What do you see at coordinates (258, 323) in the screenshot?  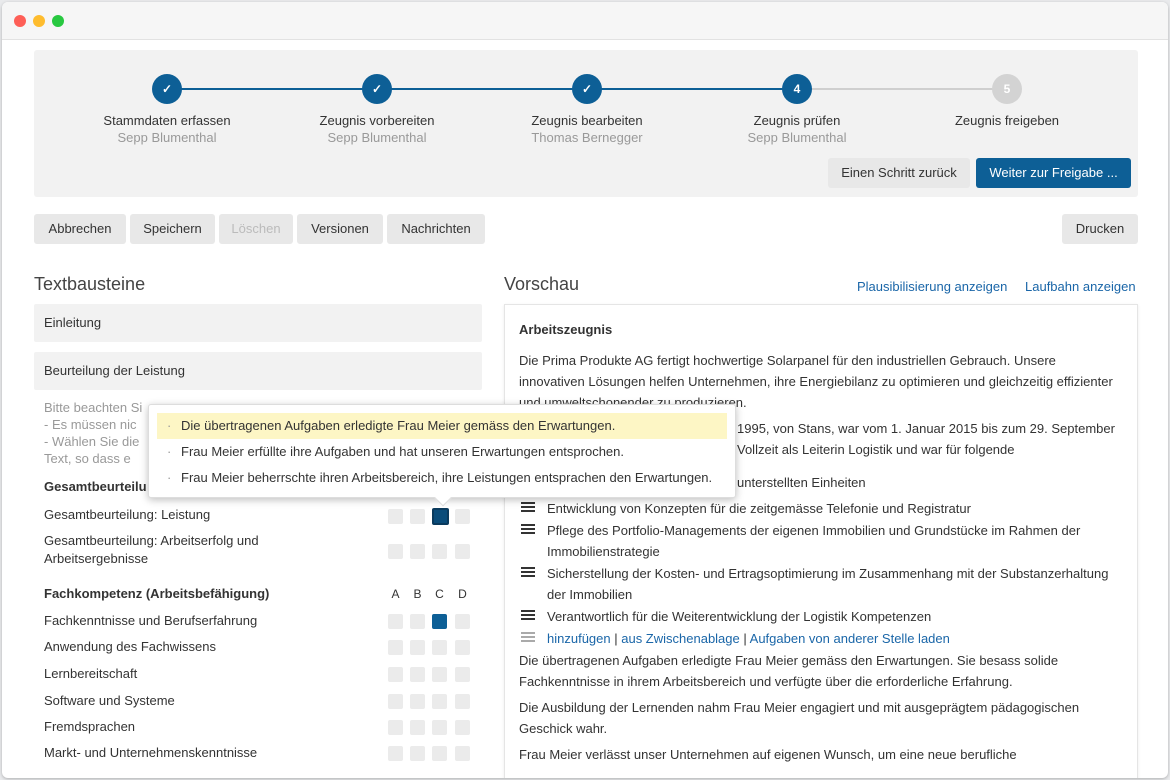 I see `section-introduction: Einleitung` at bounding box center [258, 323].